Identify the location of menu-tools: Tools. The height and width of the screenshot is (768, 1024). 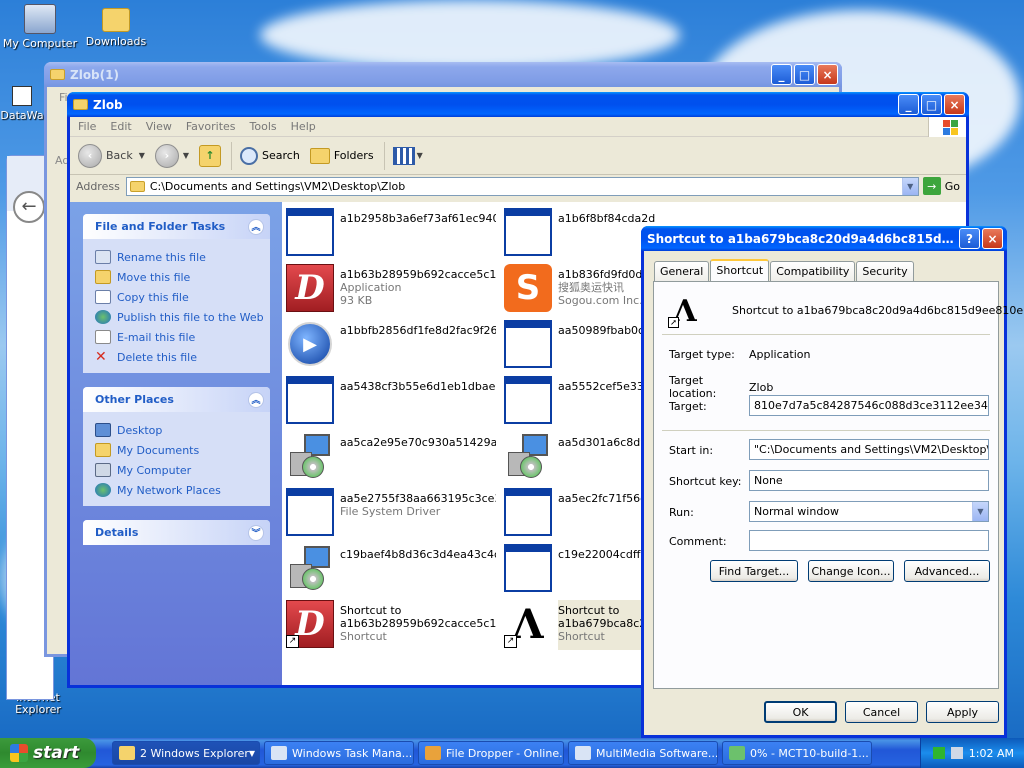
(263, 126).